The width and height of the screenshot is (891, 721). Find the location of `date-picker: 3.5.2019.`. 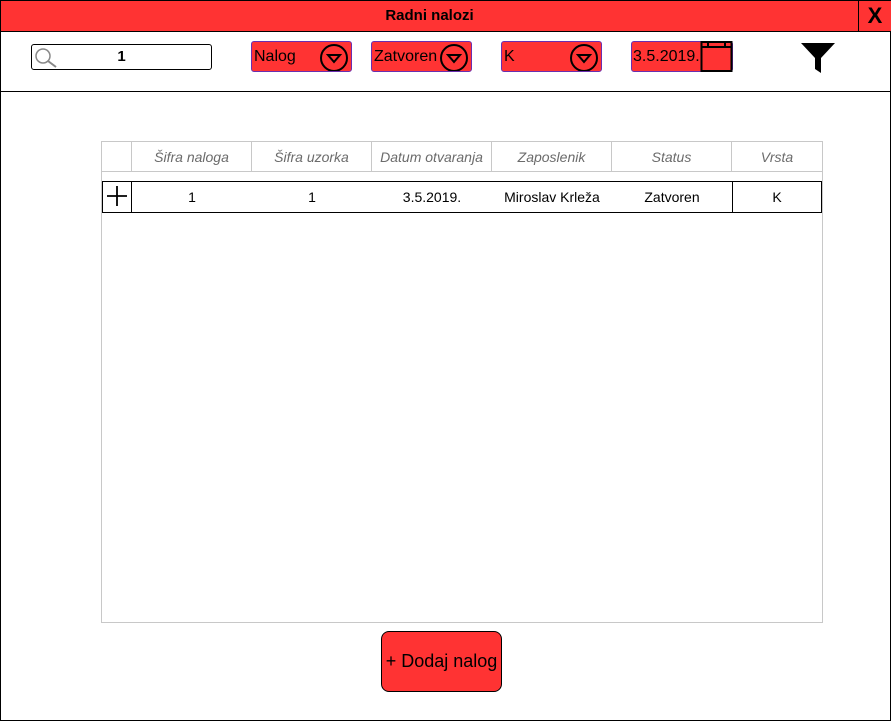

date-picker: 3.5.2019. is located at coordinates (682, 56).